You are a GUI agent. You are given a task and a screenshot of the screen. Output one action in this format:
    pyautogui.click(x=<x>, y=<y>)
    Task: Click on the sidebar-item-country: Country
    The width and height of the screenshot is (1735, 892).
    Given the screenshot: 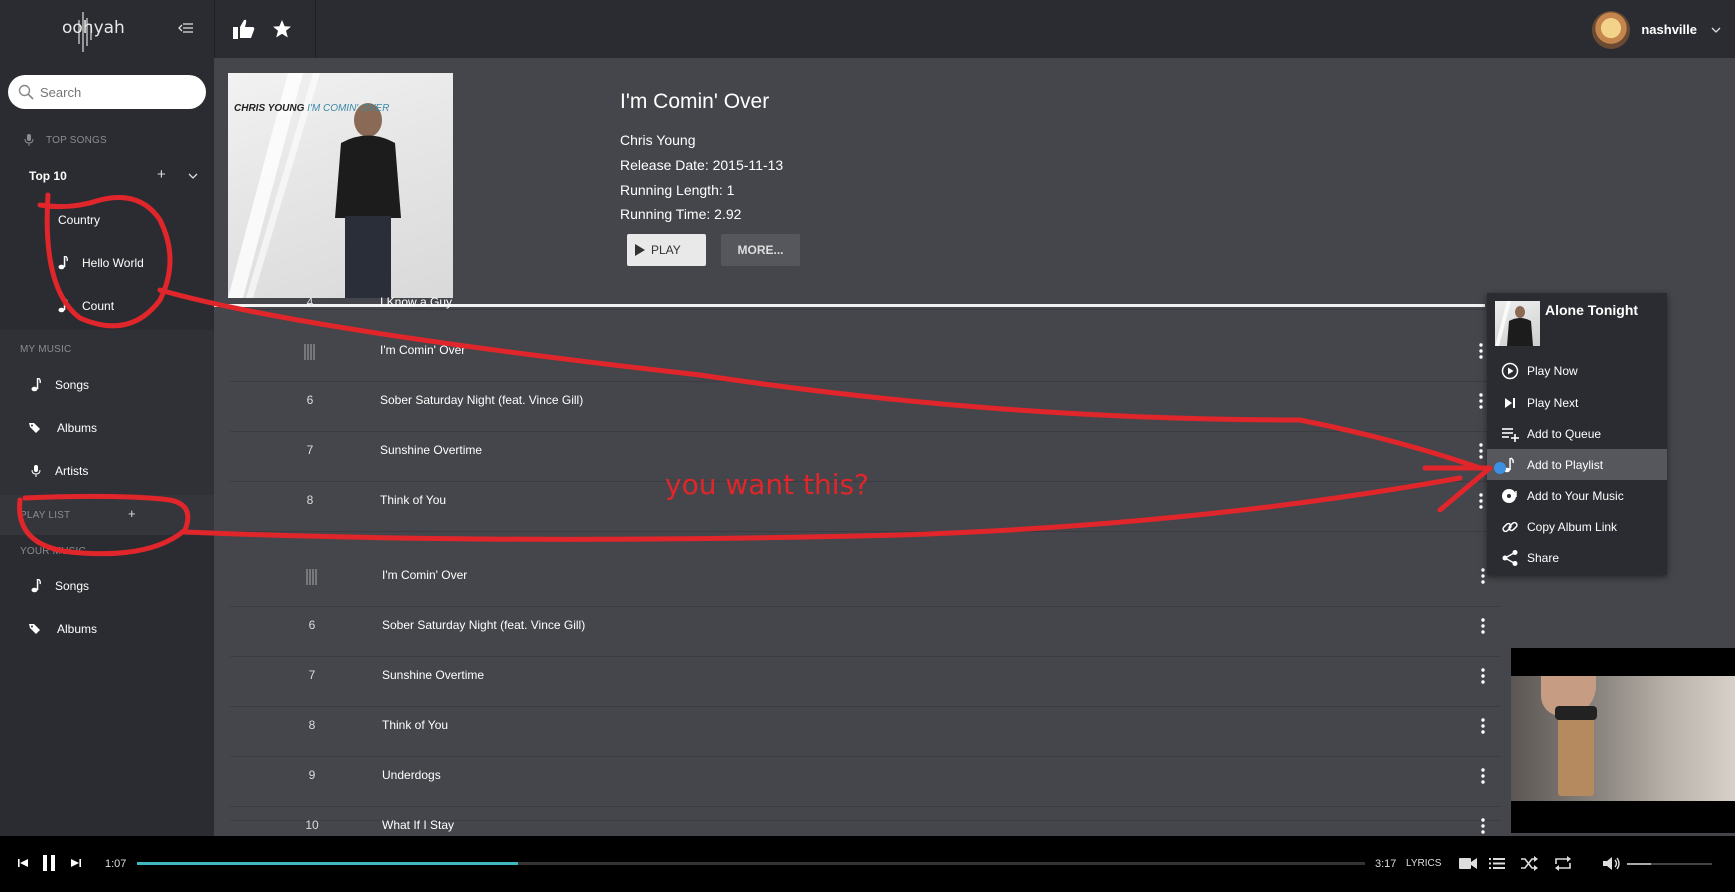 What is the action you would take?
    pyautogui.click(x=79, y=220)
    